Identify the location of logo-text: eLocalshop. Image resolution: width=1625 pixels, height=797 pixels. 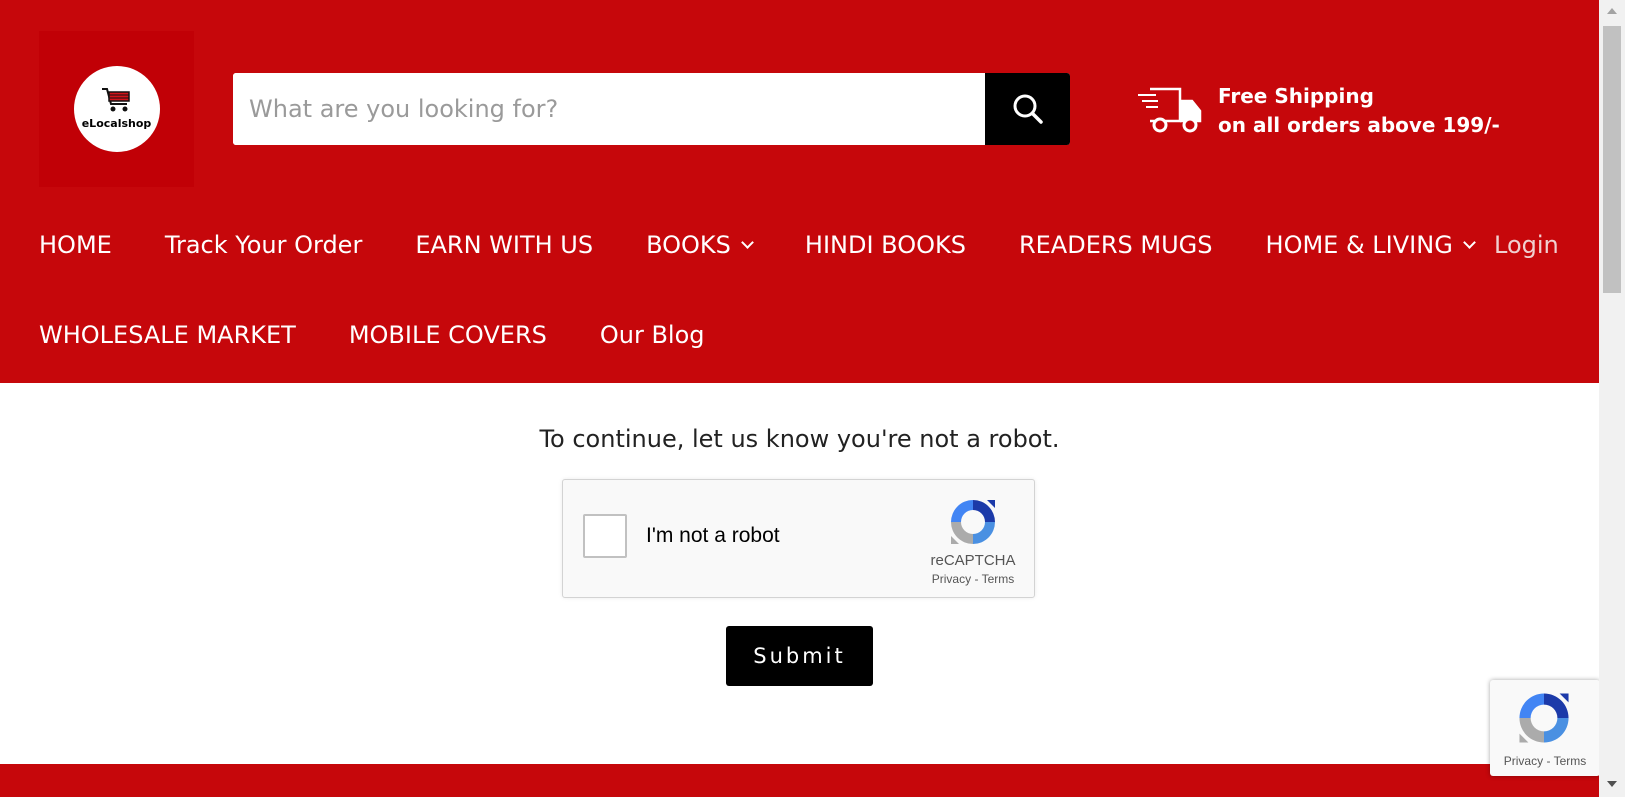
(116, 123).